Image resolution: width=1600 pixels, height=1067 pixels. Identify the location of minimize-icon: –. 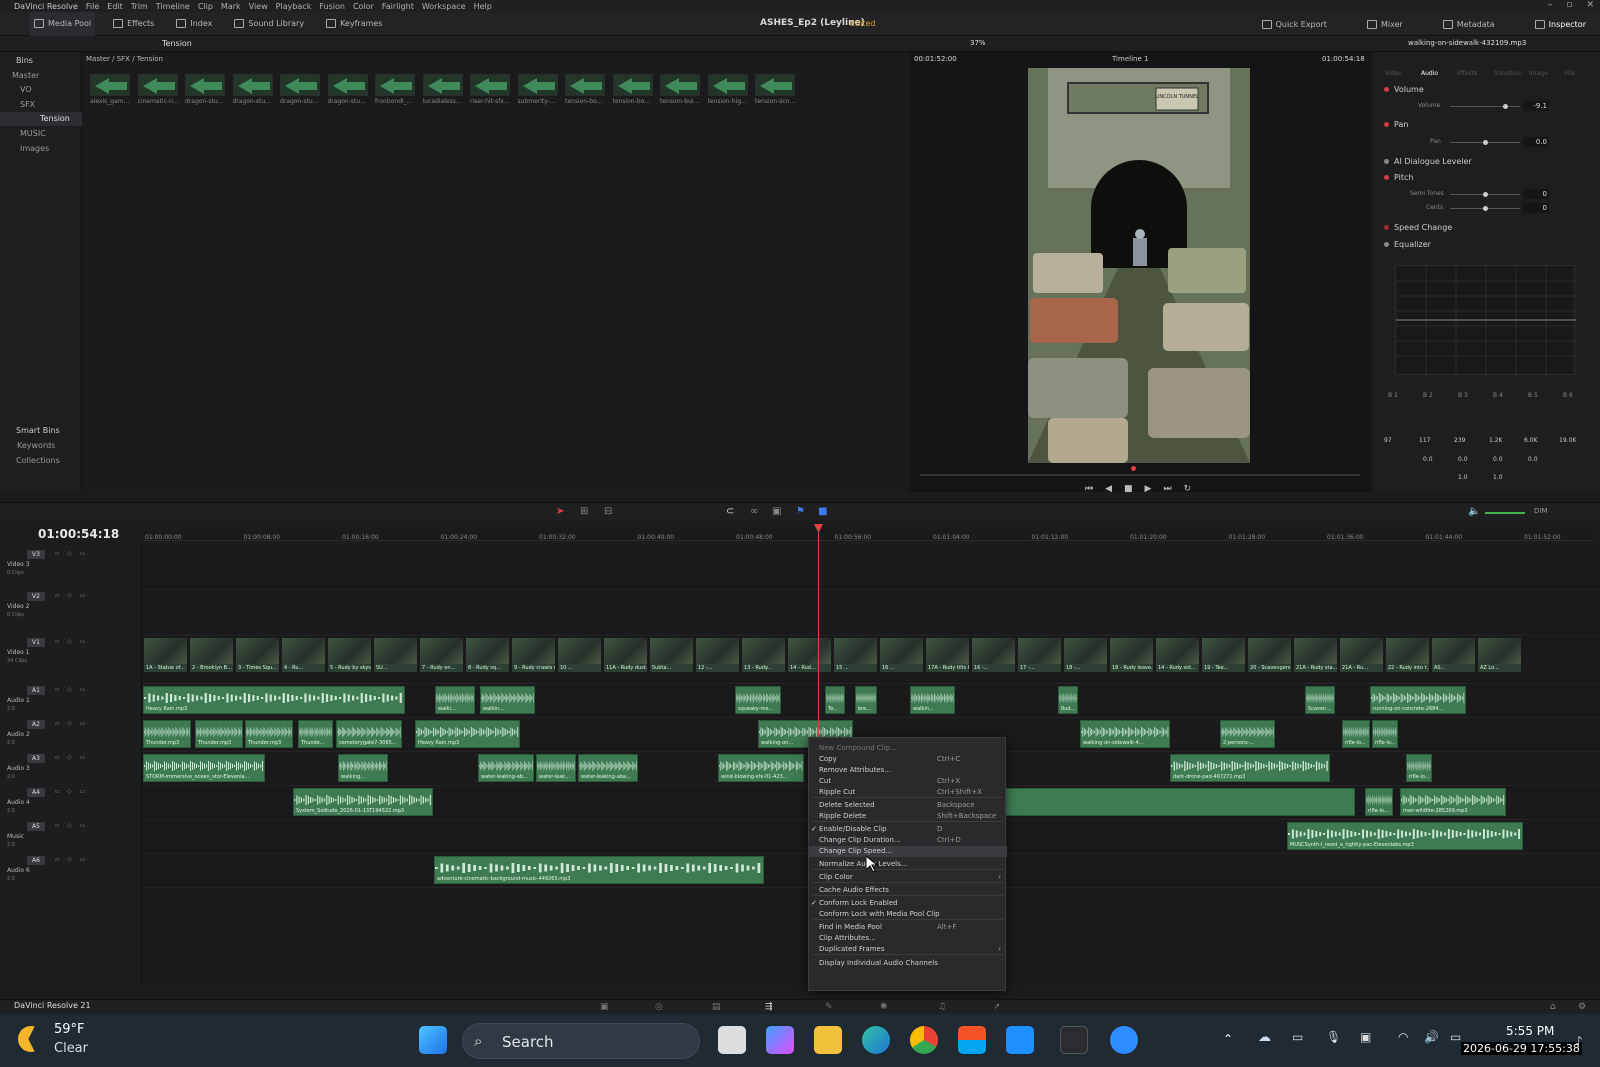
(1550, 5).